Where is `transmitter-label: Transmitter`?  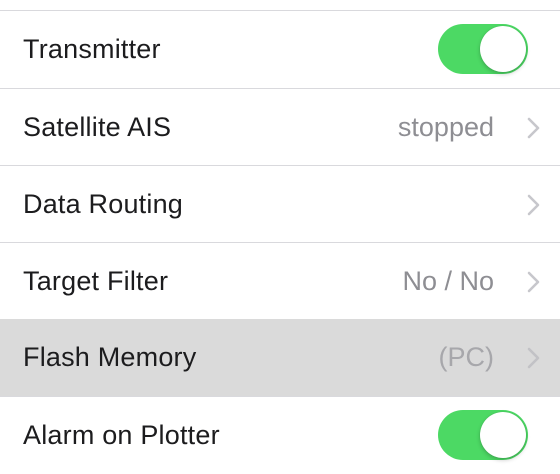 transmitter-label: Transmitter is located at coordinates (92, 49).